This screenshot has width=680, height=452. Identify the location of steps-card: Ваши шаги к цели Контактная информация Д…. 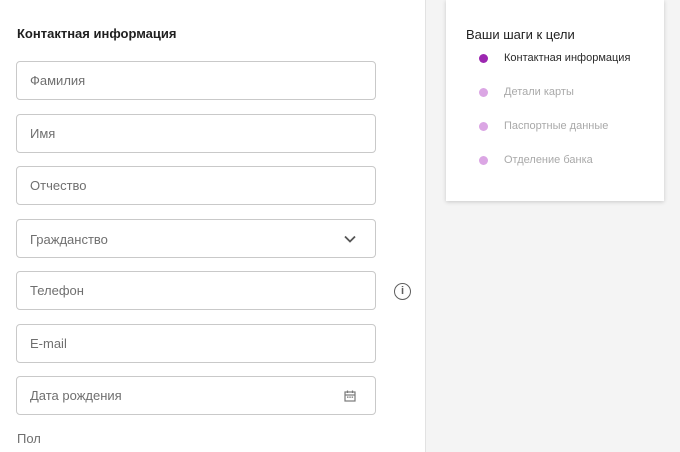
(555, 100).